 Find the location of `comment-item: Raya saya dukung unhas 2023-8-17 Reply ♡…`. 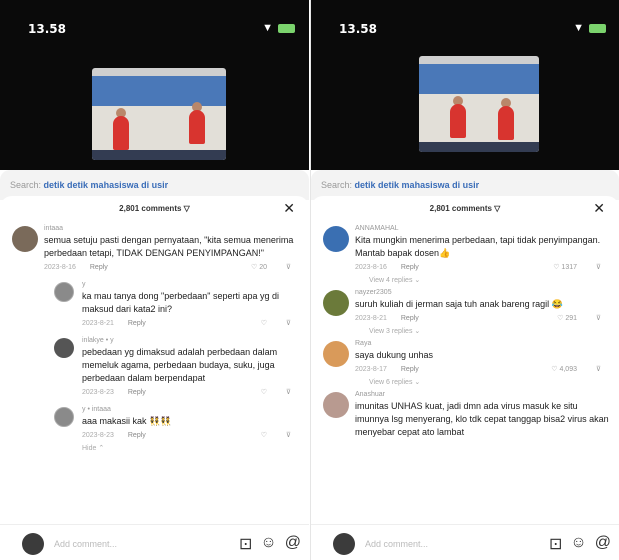

comment-item: Raya saya dukung unhas 2023-8-17 Reply ♡… is located at coordinates (465, 362).